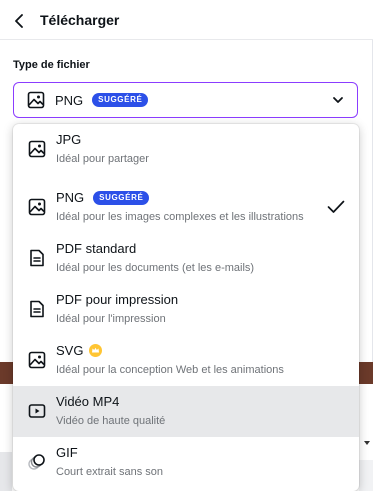 The width and height of the screenshot is (373, 491). I want to click on option-title: Vidéo MP4, so click(88, 401).